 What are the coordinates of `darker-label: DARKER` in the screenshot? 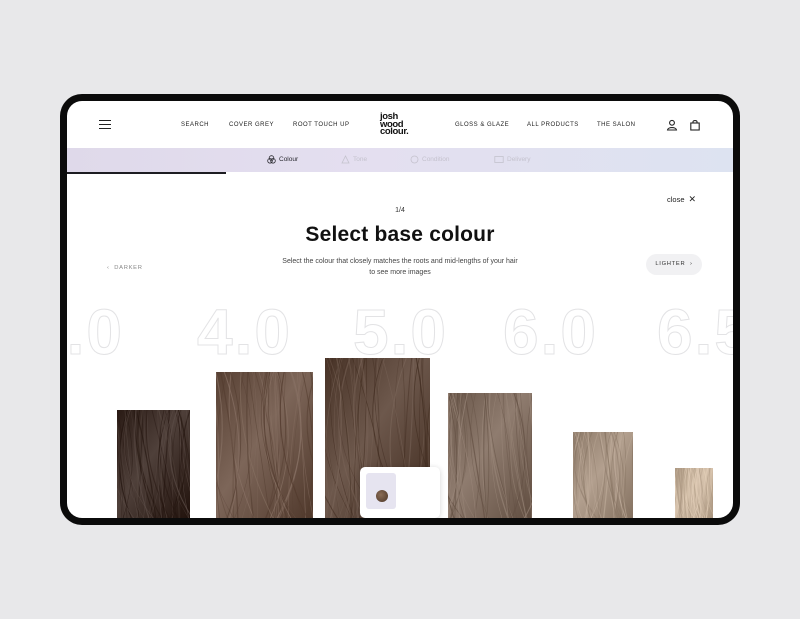 It's located at (128, 268).